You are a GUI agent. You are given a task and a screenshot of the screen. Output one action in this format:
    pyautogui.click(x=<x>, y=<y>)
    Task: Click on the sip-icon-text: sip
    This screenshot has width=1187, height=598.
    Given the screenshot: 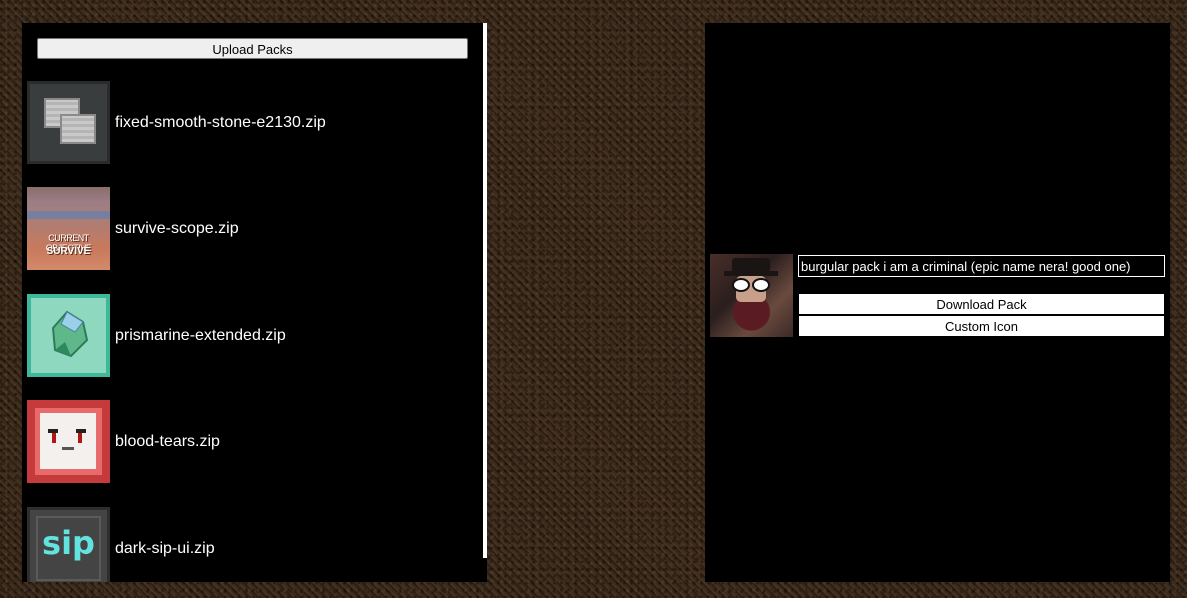 What is the action you would take?
    pyautogui.click(x=68, y=543)
    